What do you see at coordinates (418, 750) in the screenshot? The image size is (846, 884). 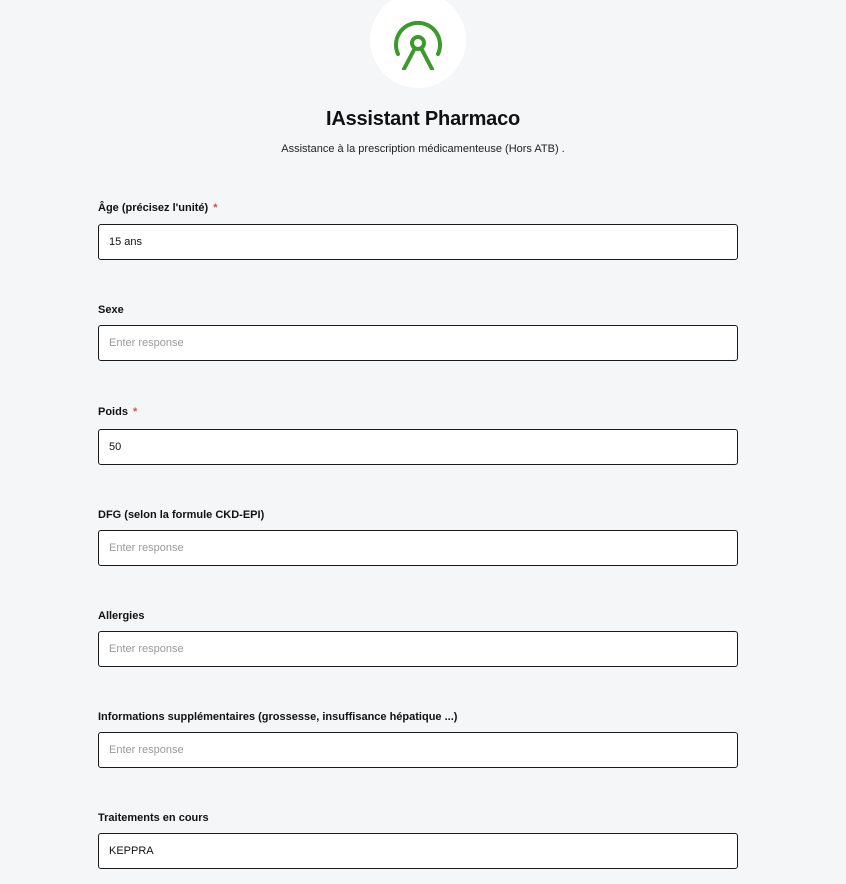 I see `additional-info-input` at bounding box center [418, 750].